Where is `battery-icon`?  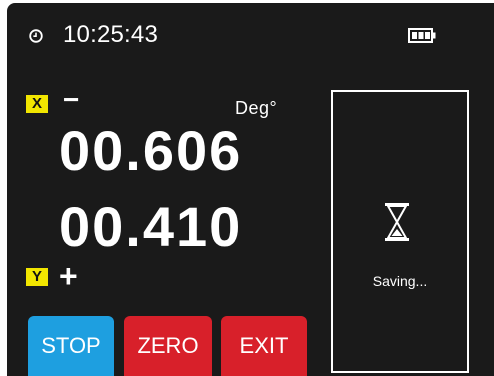 battery-icon is located at coordinates (422, 35).